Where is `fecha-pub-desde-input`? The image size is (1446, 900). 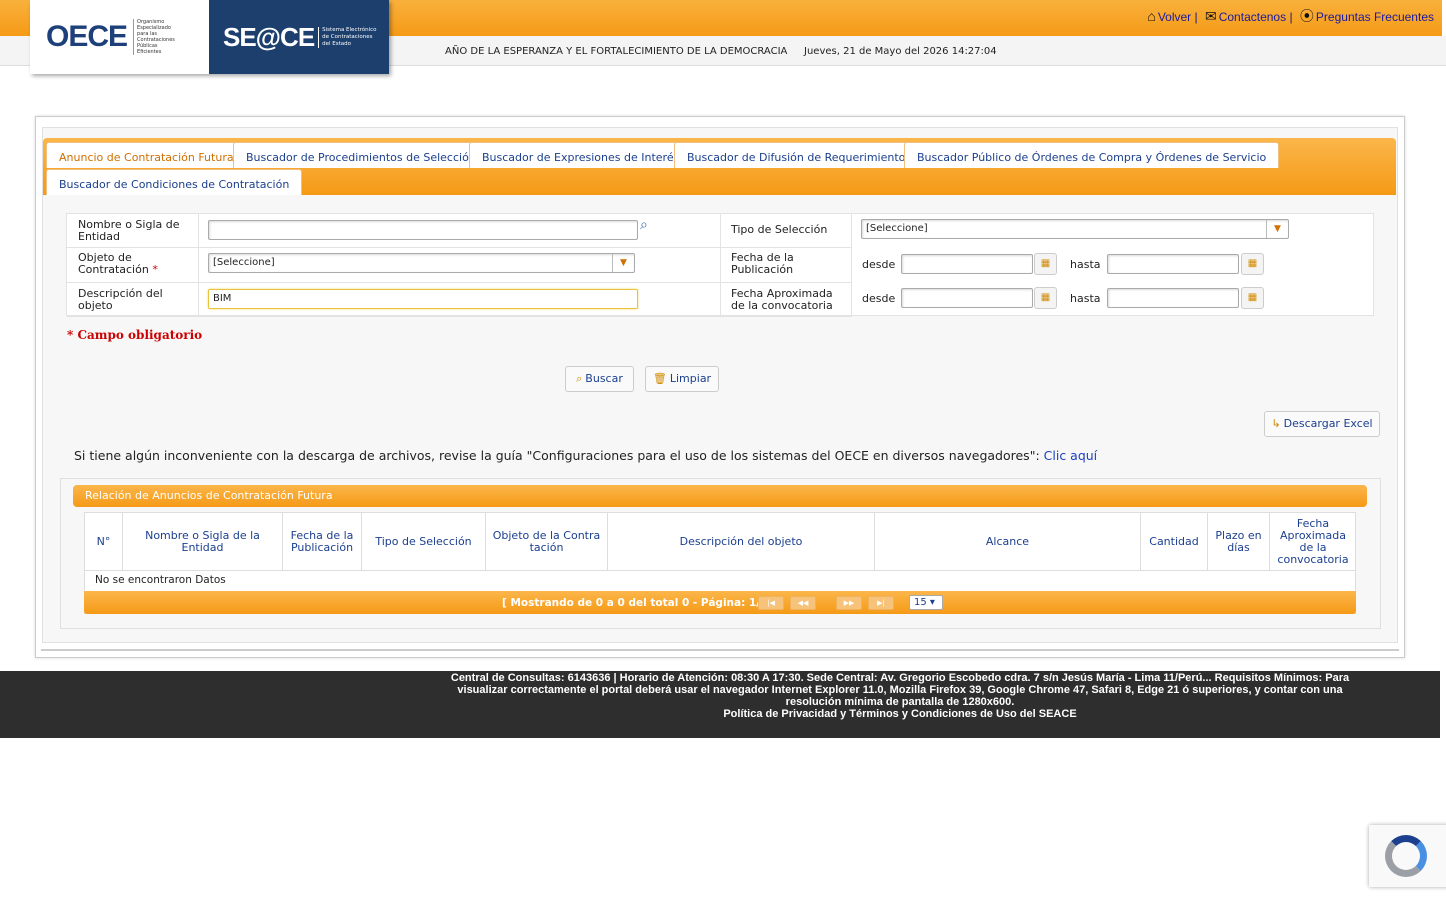 fecha-pub-desde-input is located at coordinates (967, 264).